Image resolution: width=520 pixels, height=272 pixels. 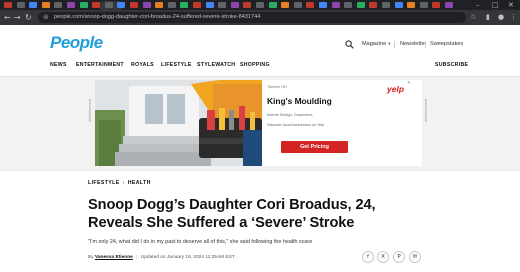 I want to click on close-window-icon: ✕, so click(x=511, y=5).